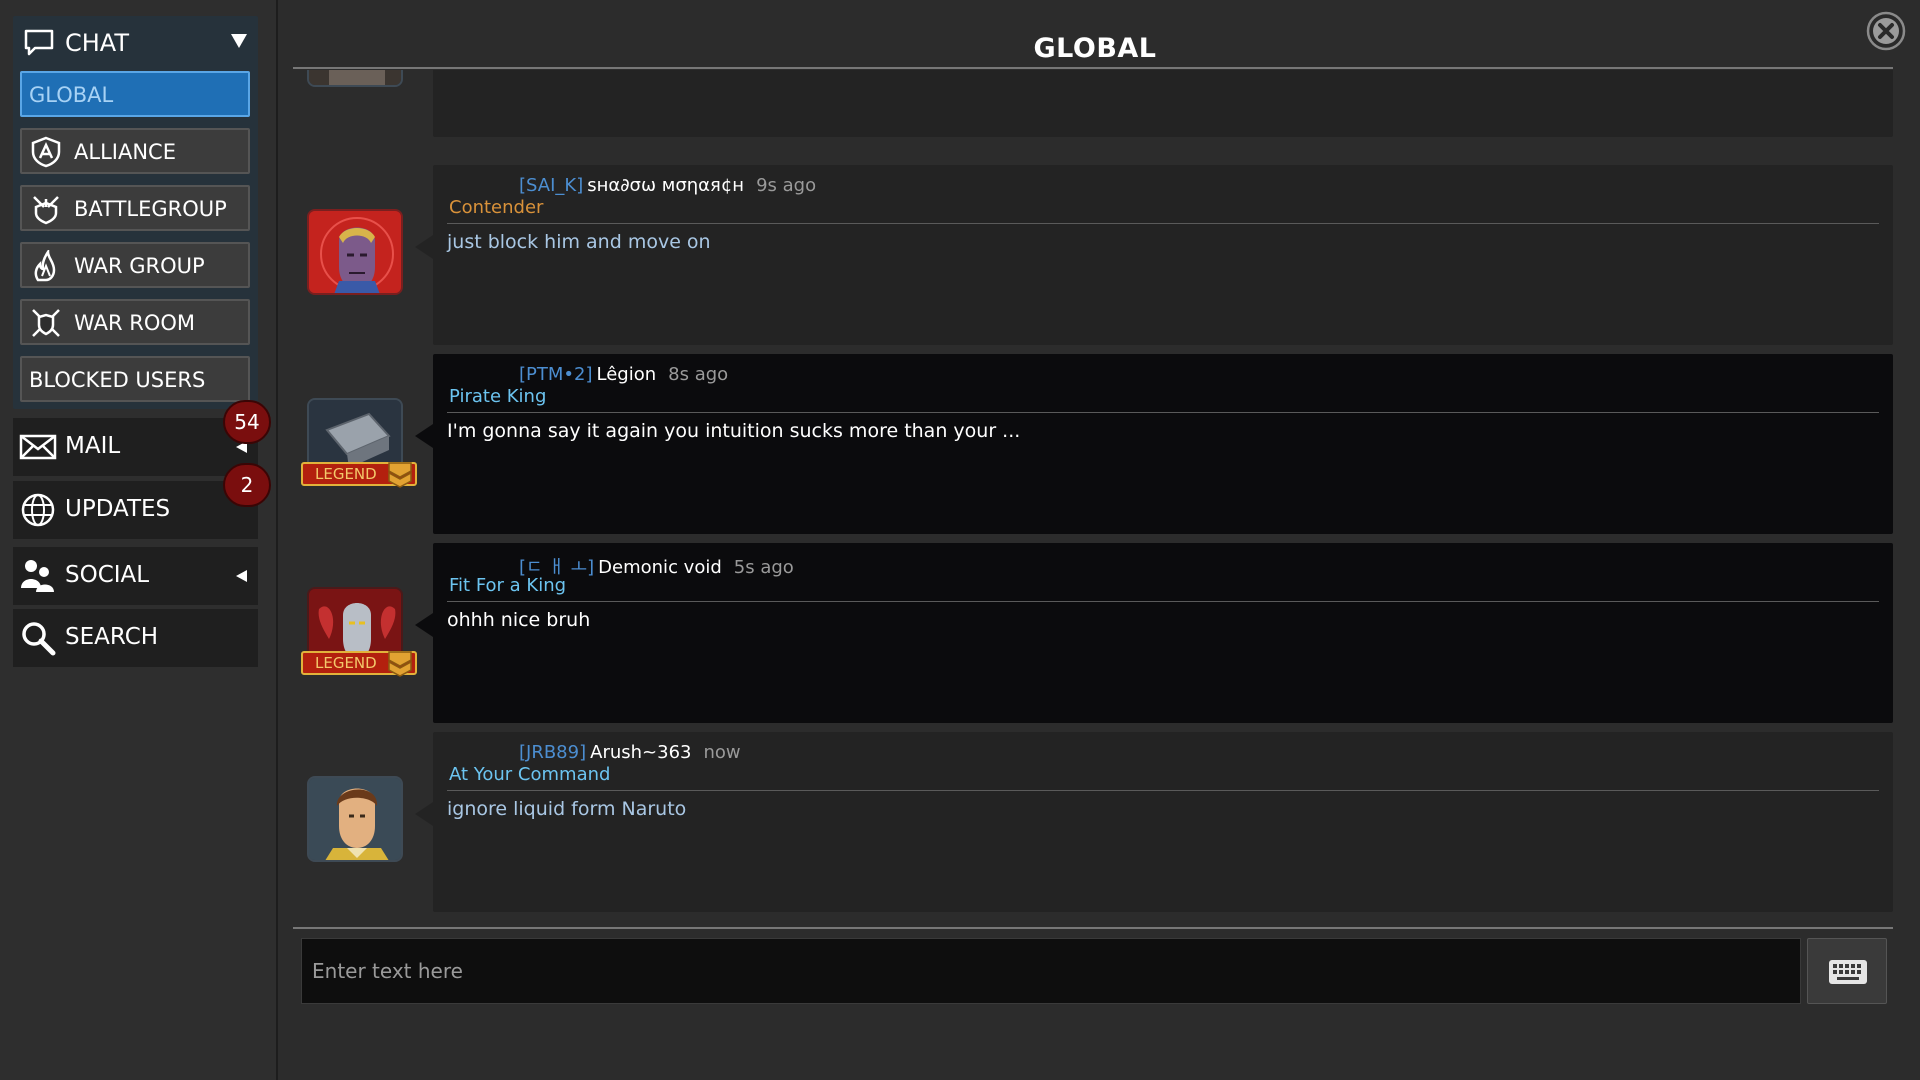  What do you see at coordinates (38, 447) in the screenshot?
I see `envelope-icon` at bounding box center [38, 447].